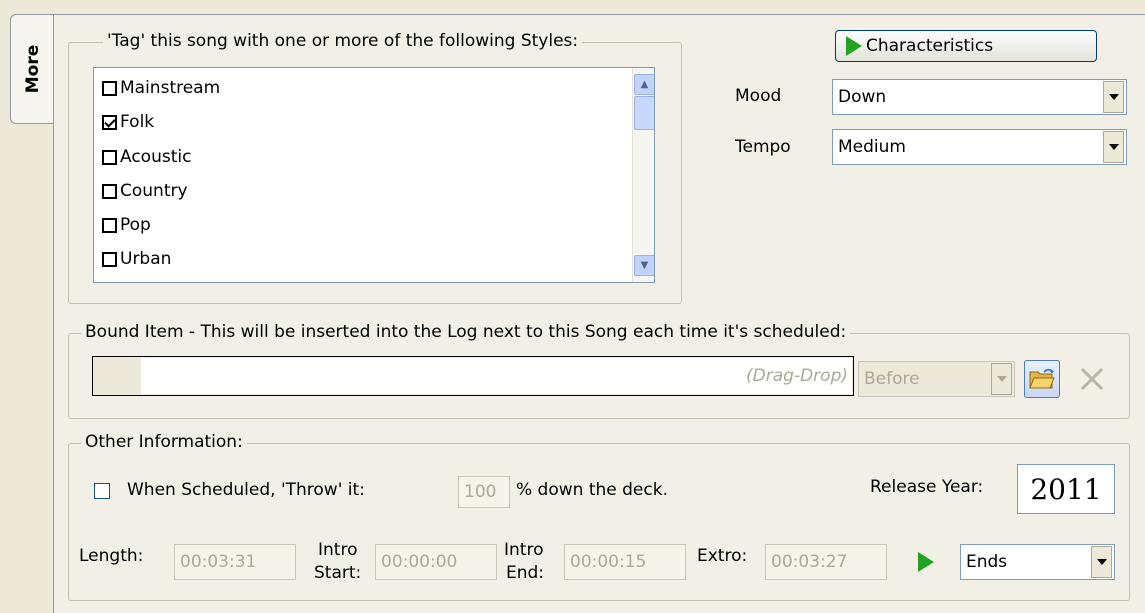 Image resolution: width=1145 pixels, height=613 pixels. I want to click on ending-dropdown-button, so click(1101, 562).